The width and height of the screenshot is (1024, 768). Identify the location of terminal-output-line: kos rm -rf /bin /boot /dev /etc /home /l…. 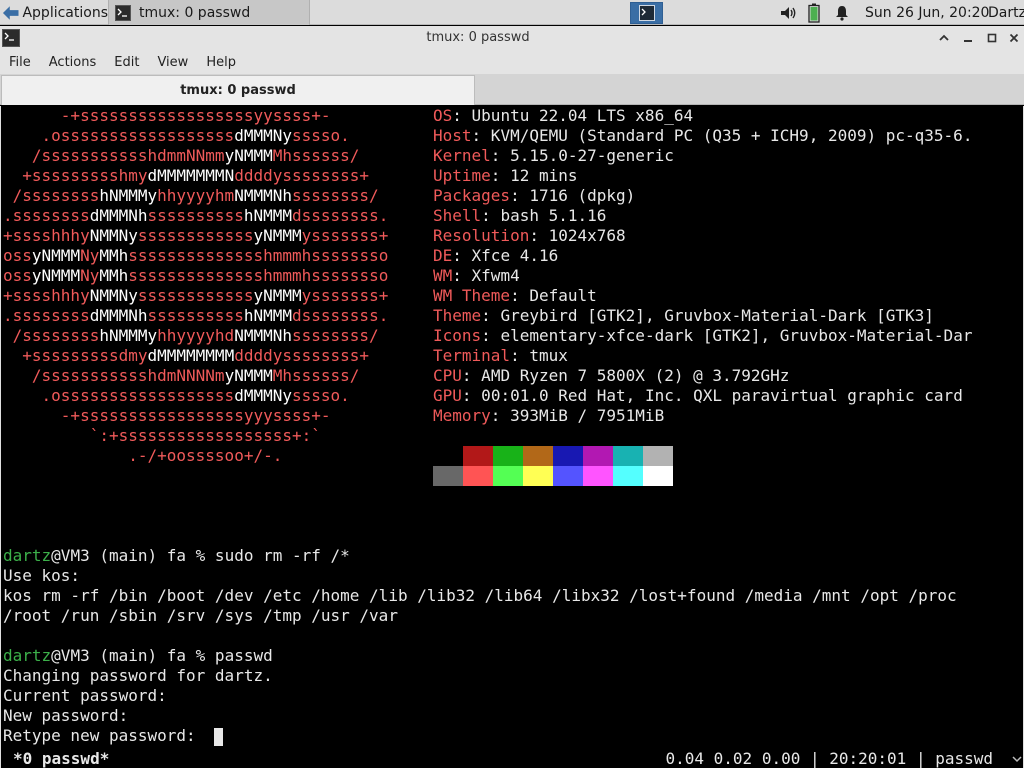
(480, 595).